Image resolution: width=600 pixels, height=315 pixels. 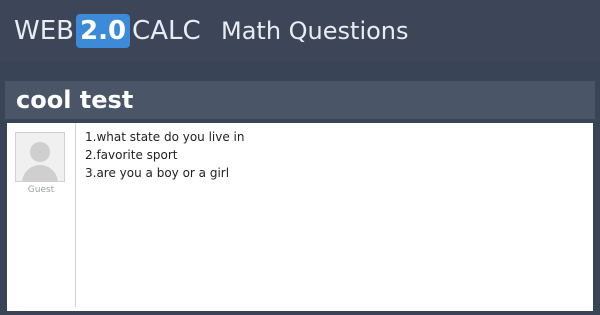 What do you see at coordinates (300, 100) in the screenshot?
I see `question-title-bar: cool test` at bounding box center [300, 100].